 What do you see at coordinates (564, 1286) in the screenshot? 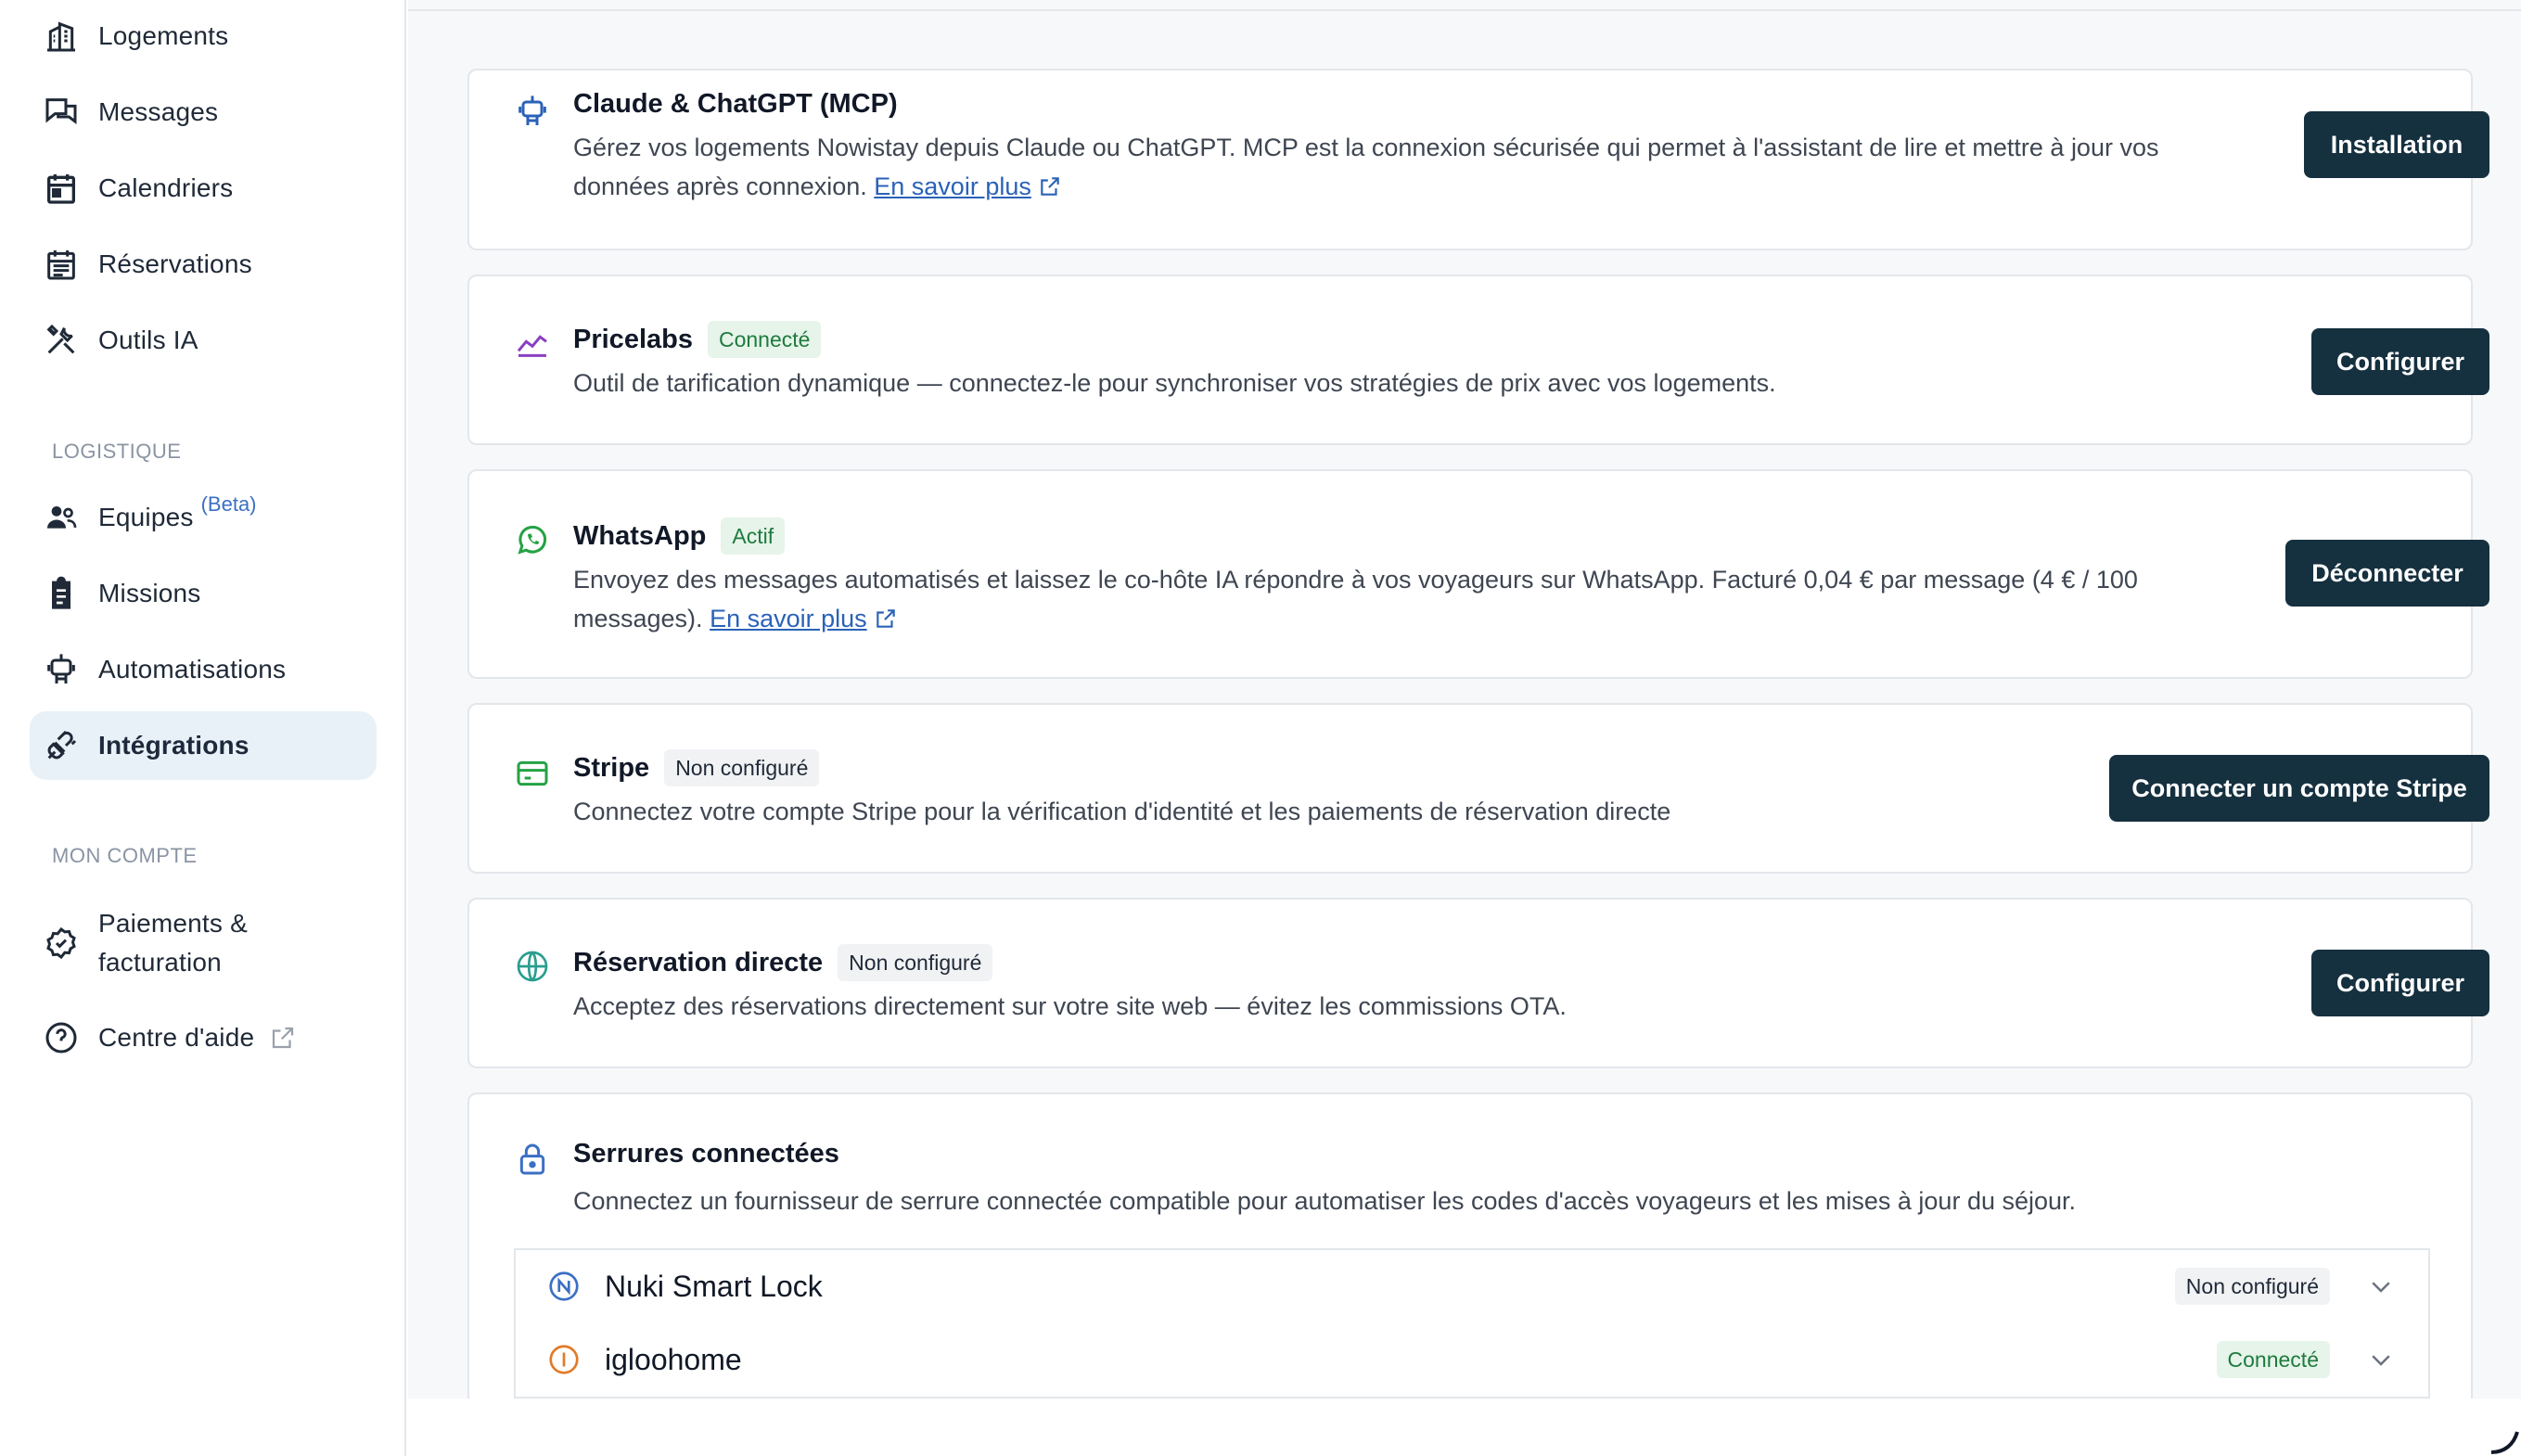
I see `nuki-logo-icon` at bounding box center [564, 1286].